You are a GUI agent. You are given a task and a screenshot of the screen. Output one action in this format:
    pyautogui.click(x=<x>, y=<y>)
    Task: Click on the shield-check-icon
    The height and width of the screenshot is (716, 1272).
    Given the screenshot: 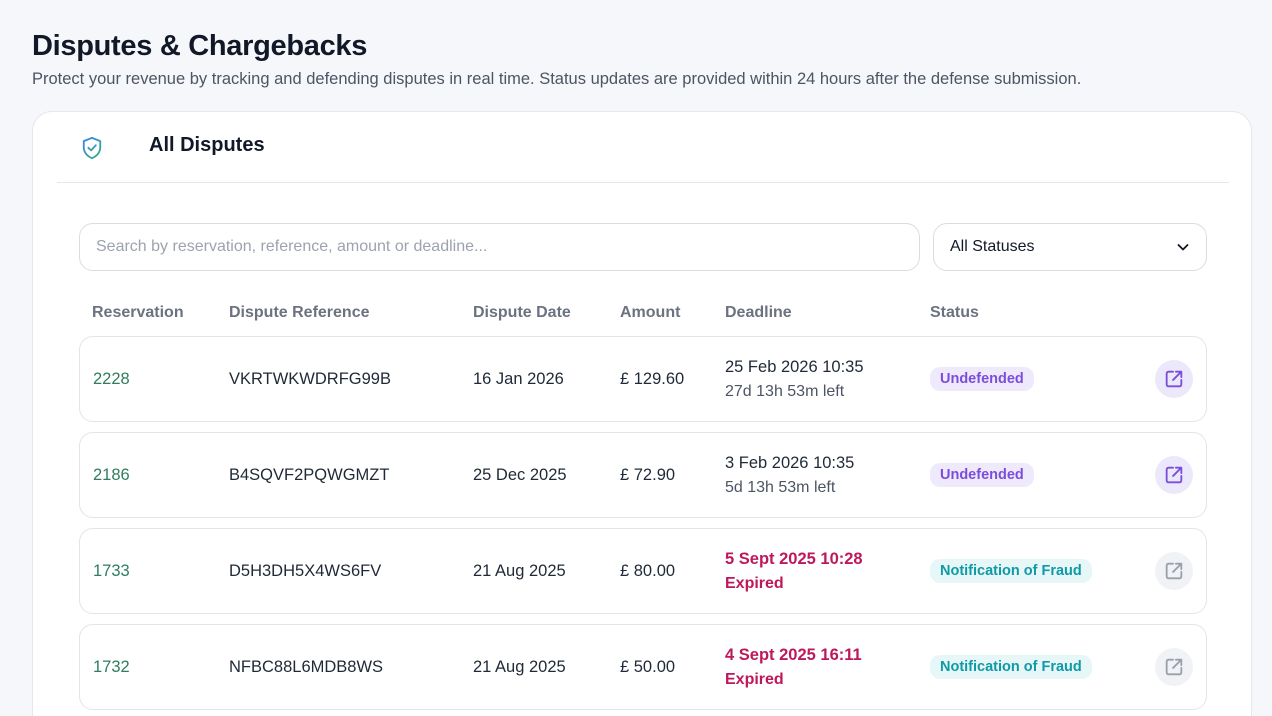 What is the action you would take?
    pyautogui.click(x=92, y=148)
    